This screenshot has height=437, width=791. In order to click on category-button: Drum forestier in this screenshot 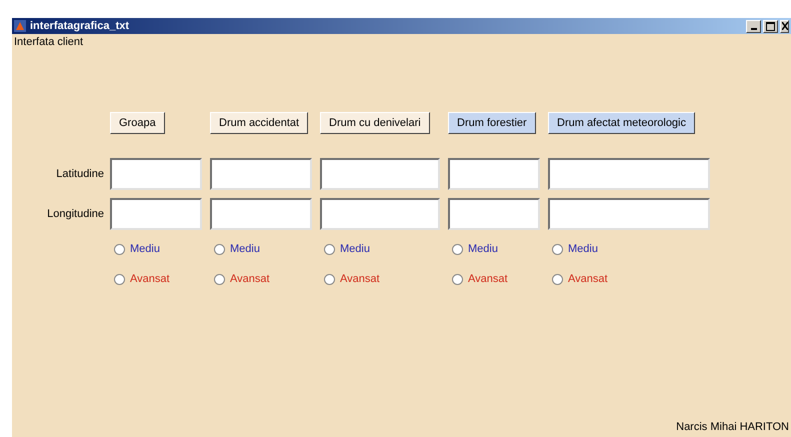, I will do `click(492, 123)`.